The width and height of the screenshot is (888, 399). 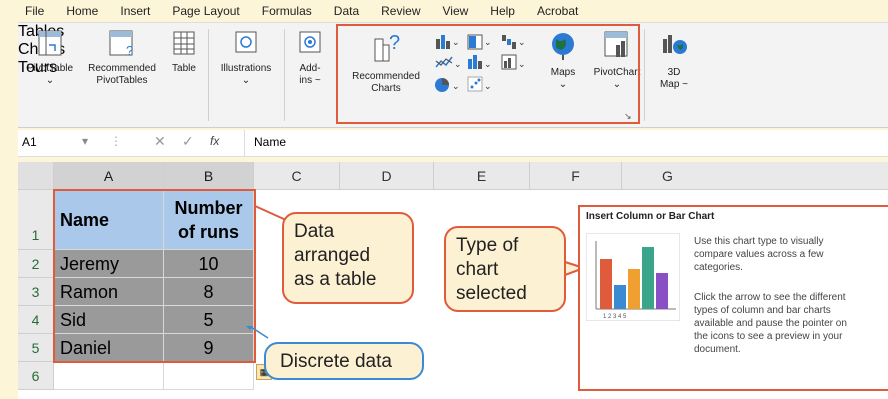 I want to click on callout-discrete-data: Discrete data, so click(x=344, y=361).